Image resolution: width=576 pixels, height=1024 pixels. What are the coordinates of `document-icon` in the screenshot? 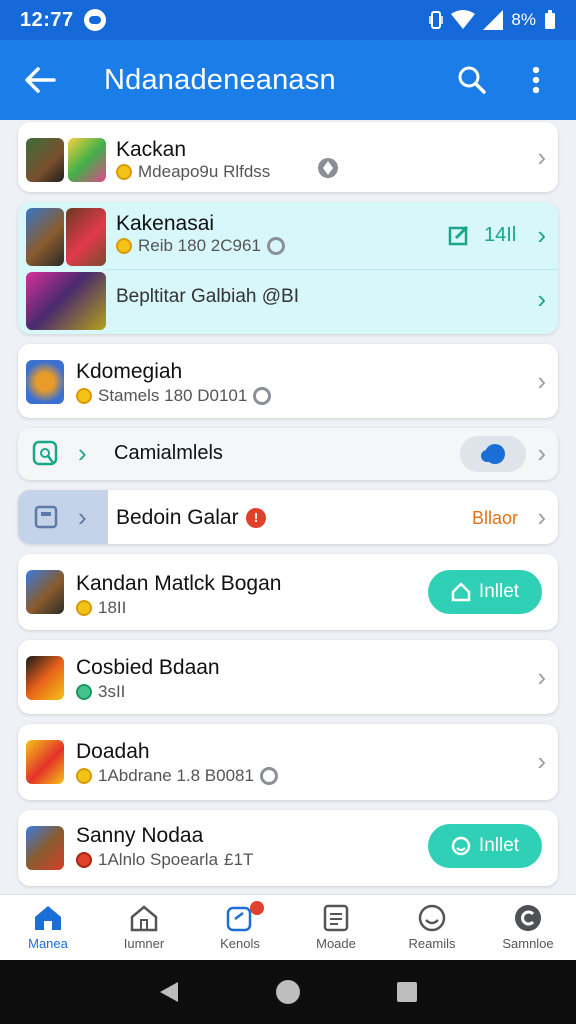 It's located at (336, 918).